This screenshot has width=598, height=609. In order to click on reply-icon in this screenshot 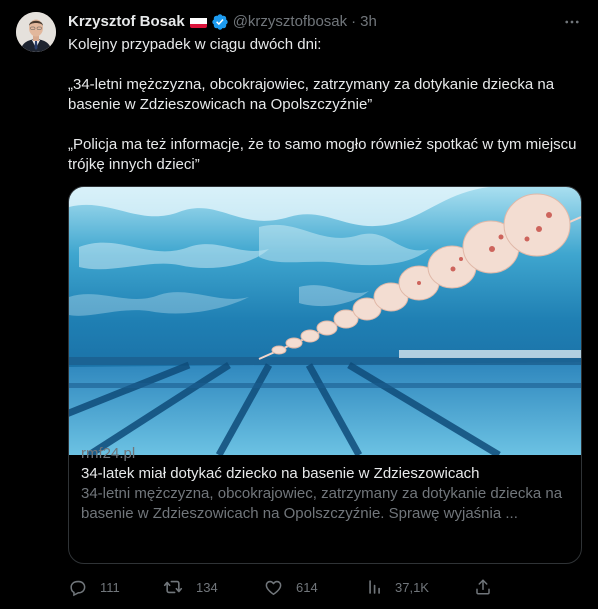, I will do `click(77, 587)`.